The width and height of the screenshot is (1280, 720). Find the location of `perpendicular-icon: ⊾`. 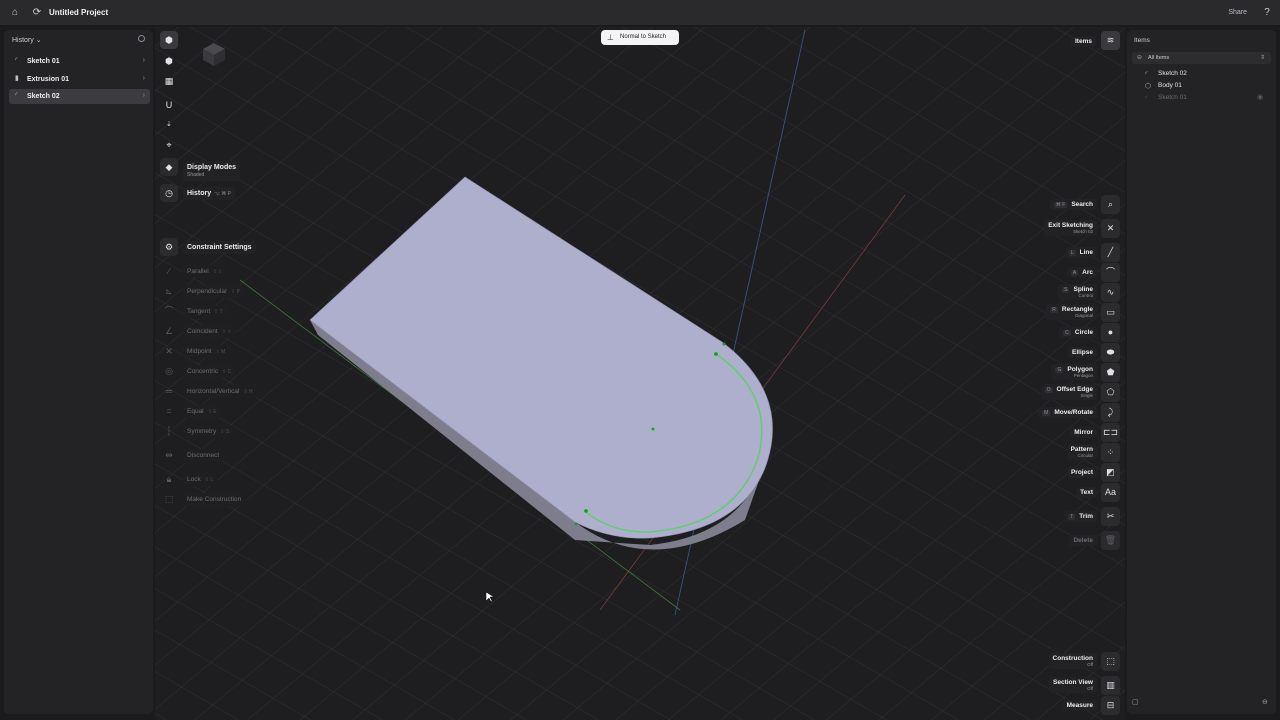

perpendicular-icon: ⊾ is located at coordinates (169, 291).